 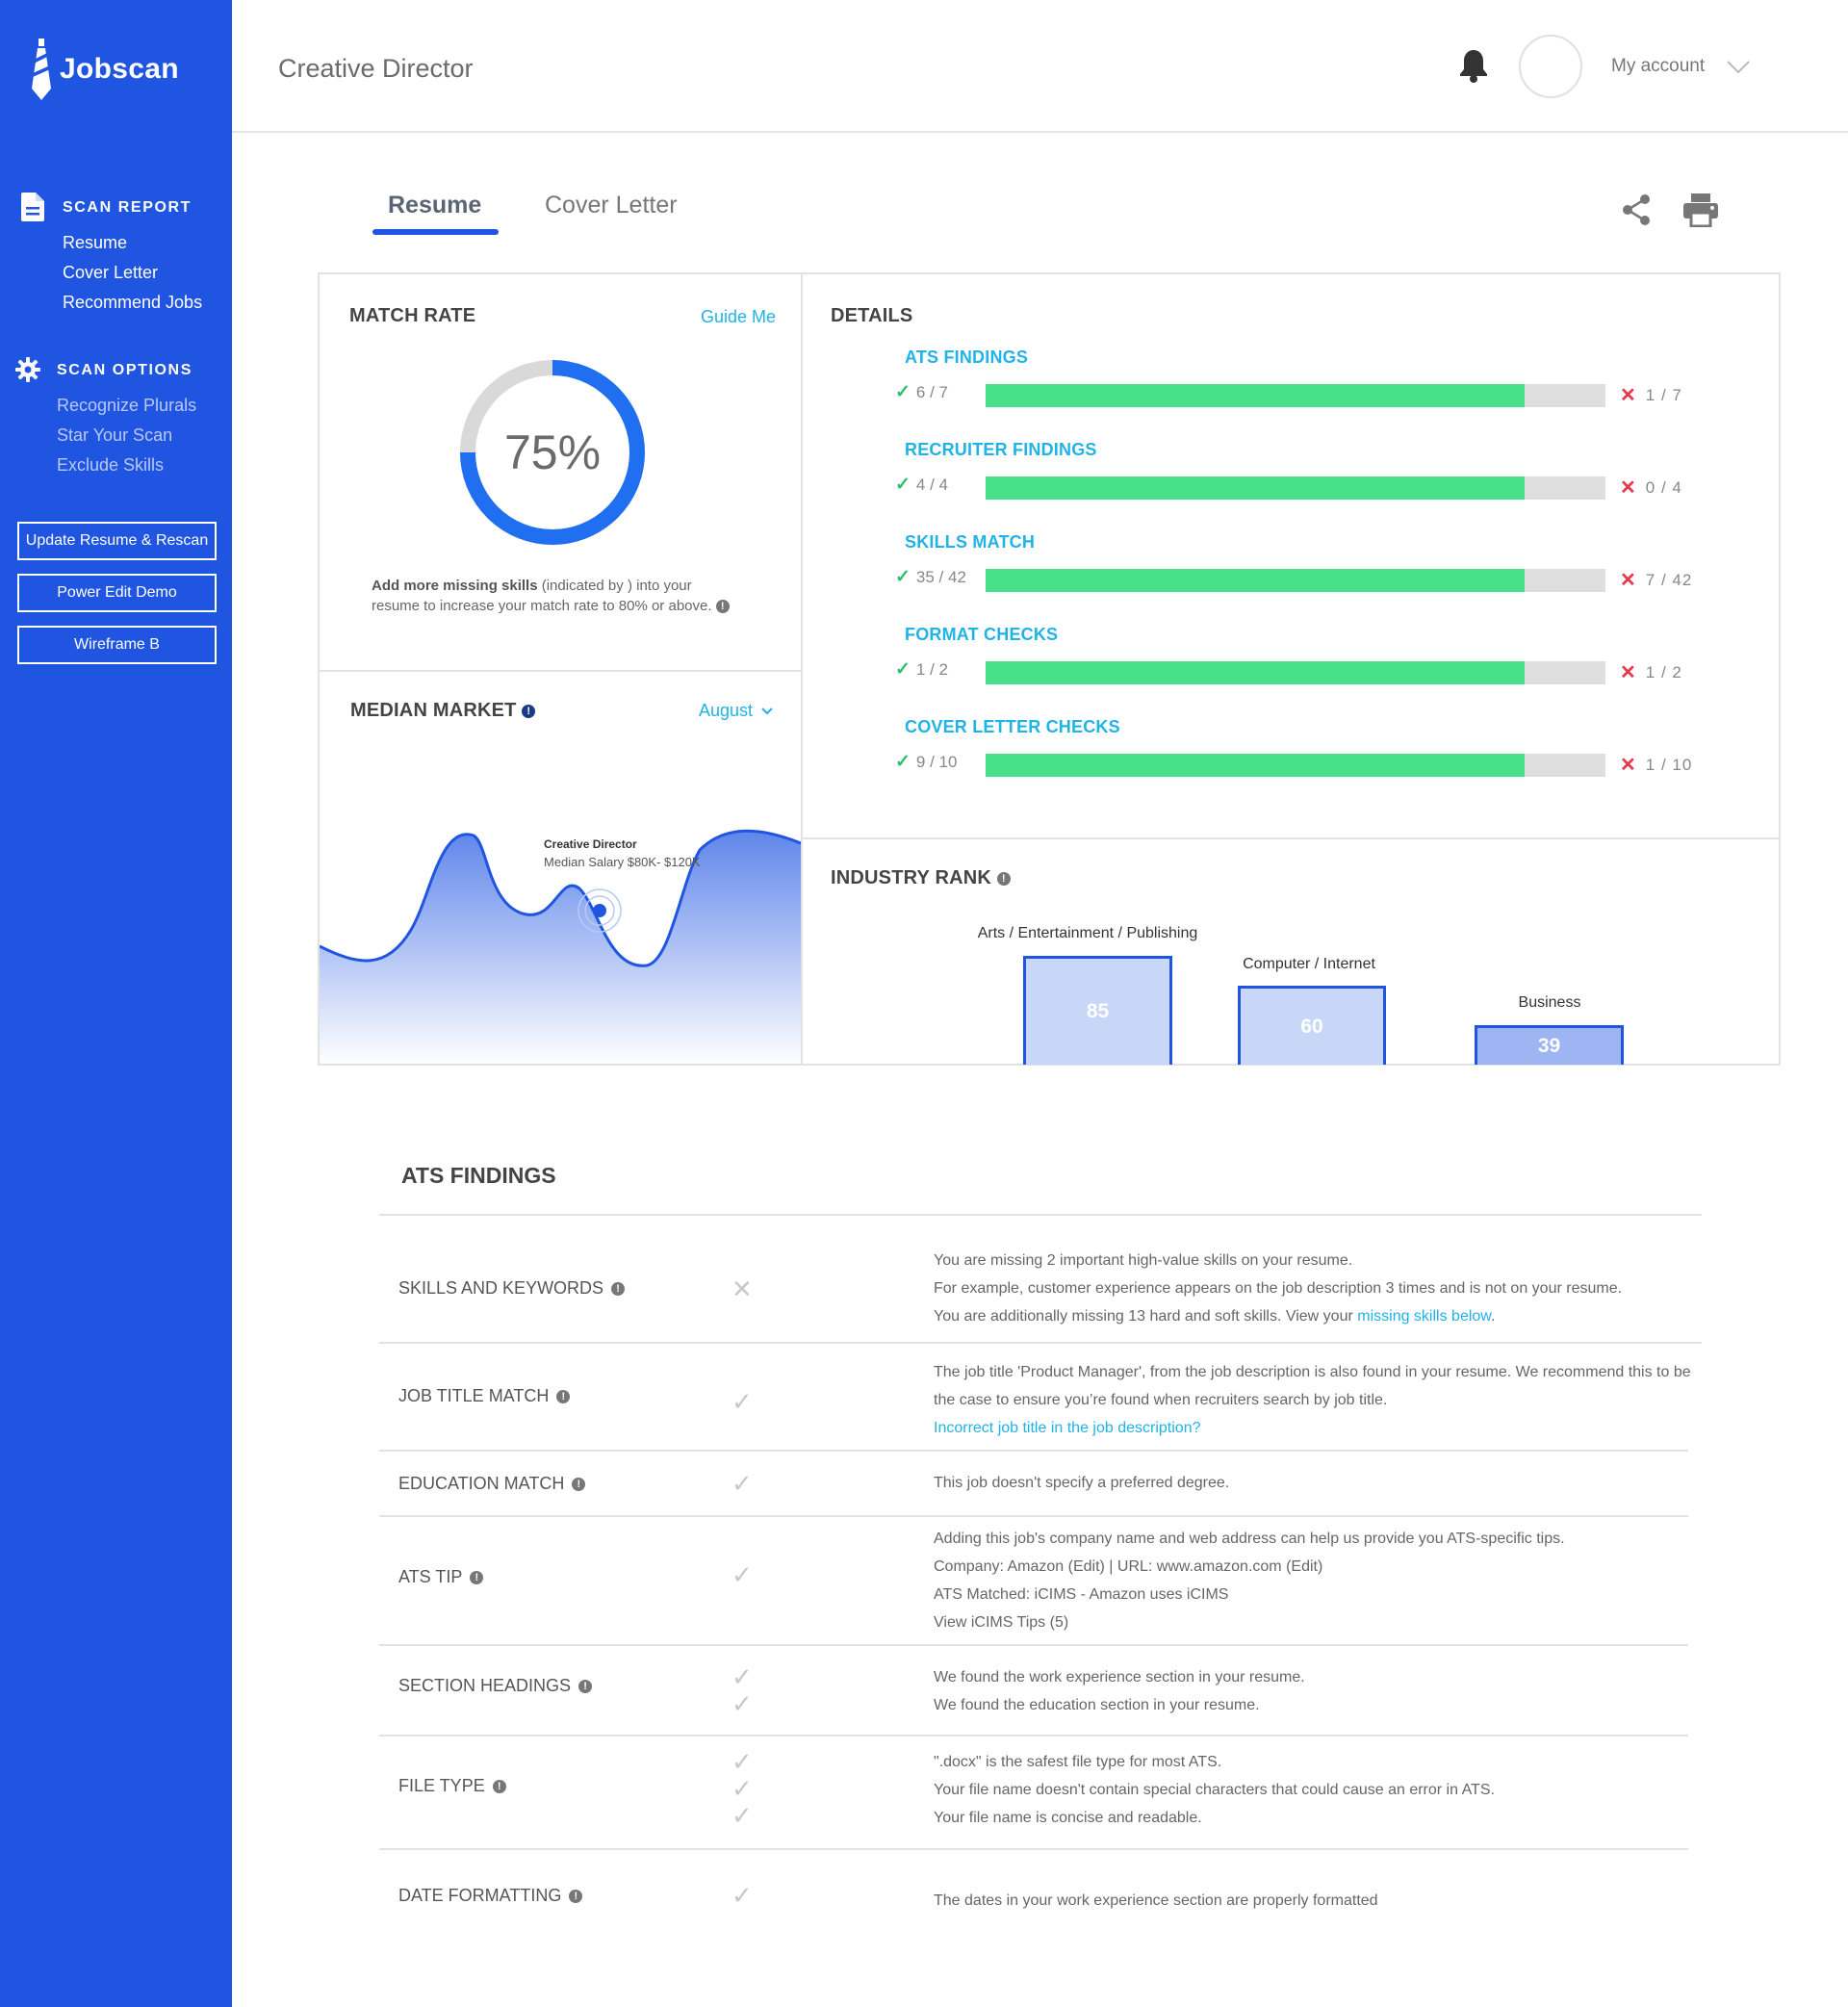 I want to click on wireframe-b-button: Wireframe B, so click(x=117, y=645).